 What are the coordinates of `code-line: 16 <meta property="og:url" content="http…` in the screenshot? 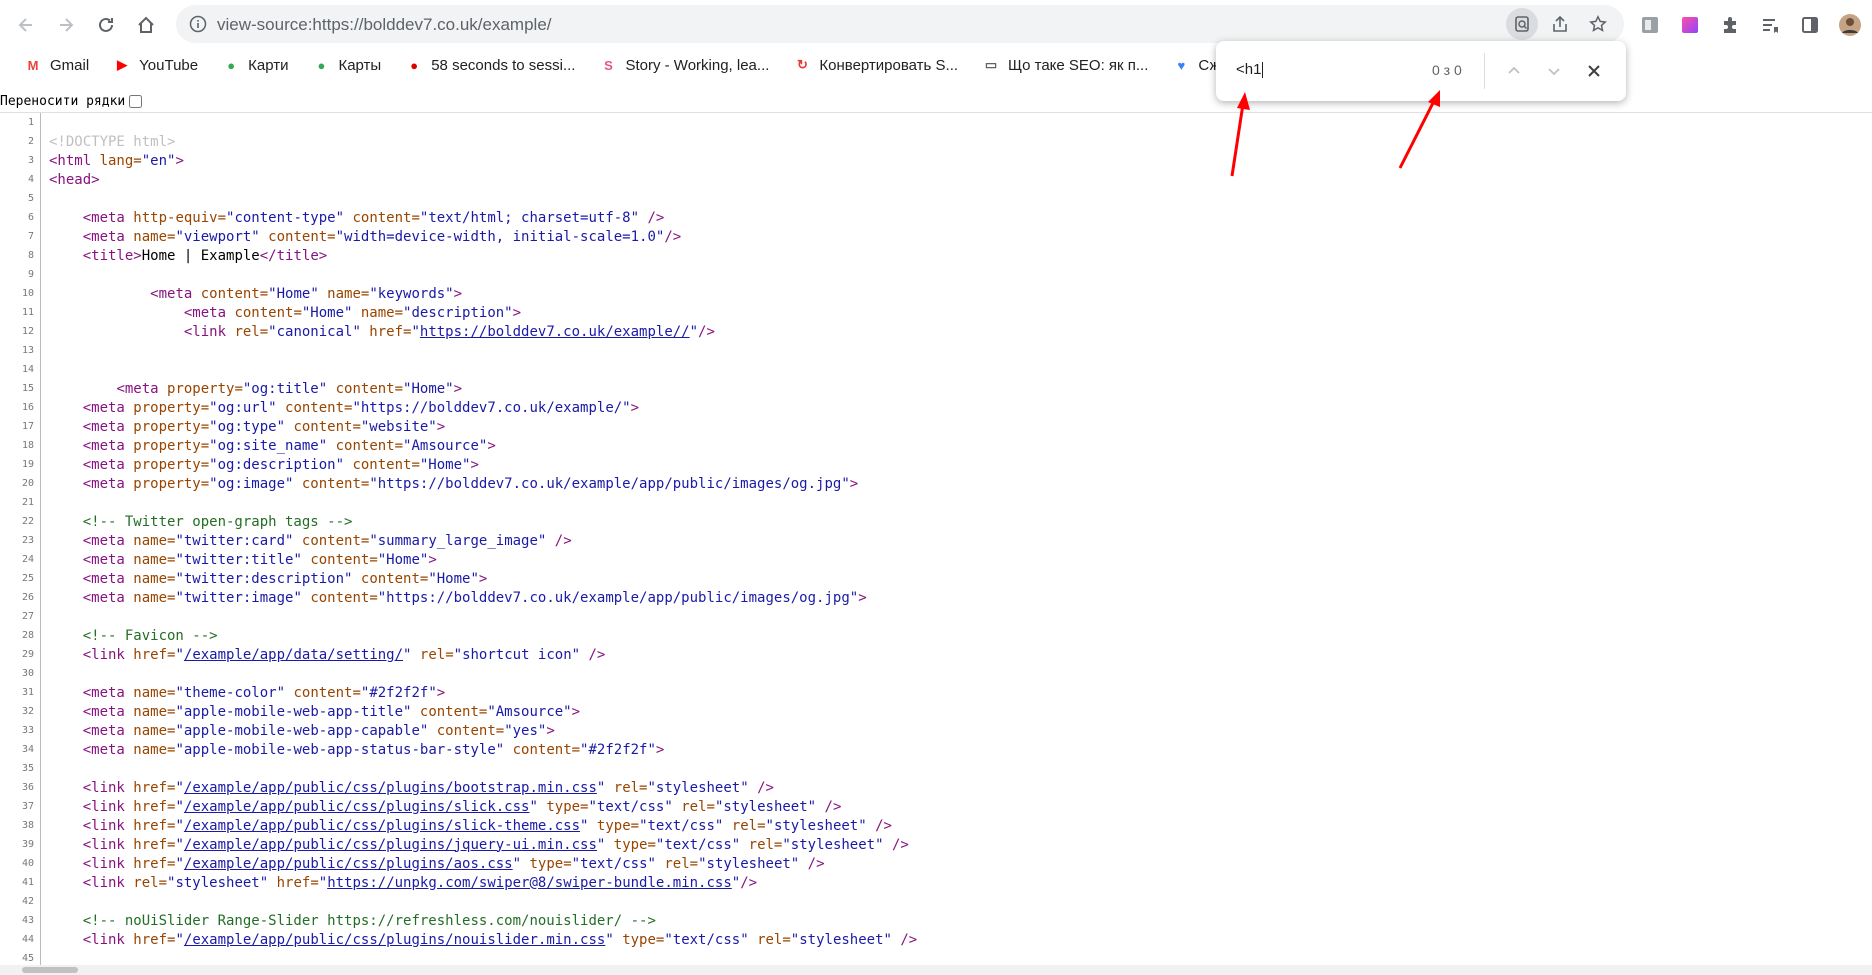 It's located at (936, 407).